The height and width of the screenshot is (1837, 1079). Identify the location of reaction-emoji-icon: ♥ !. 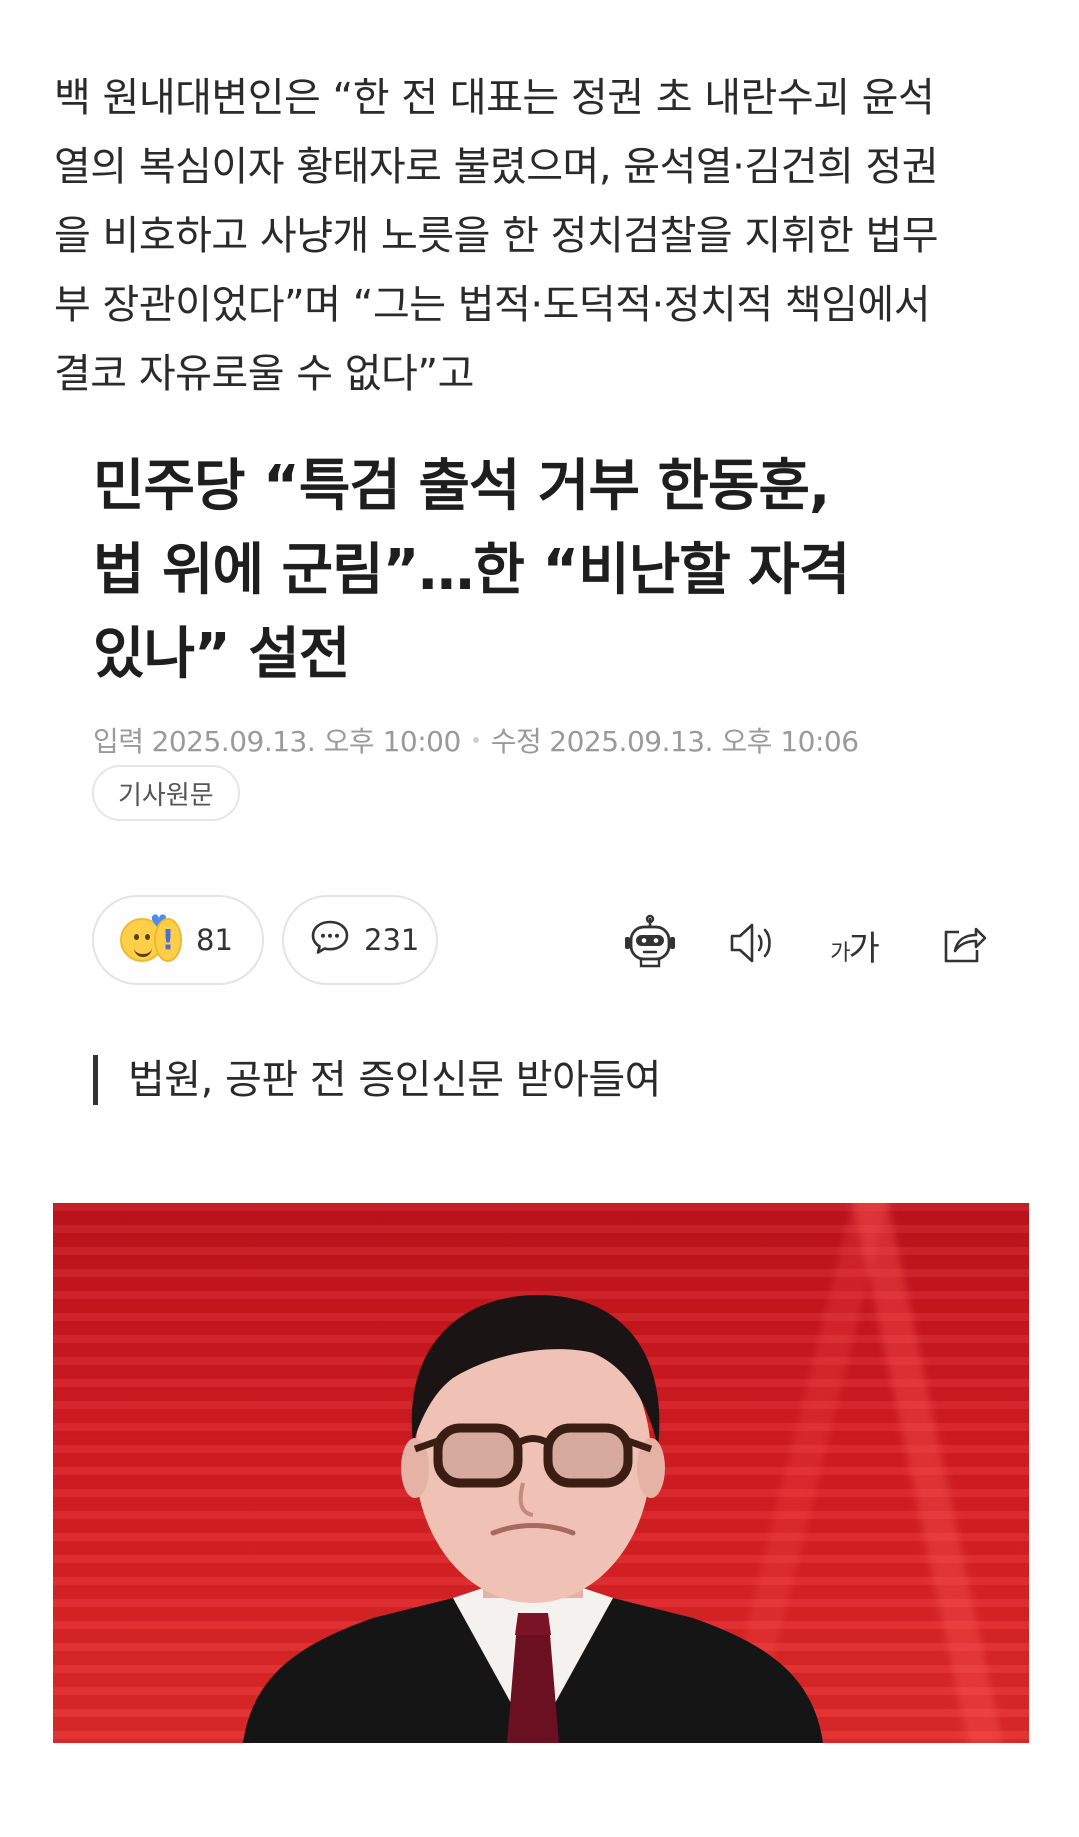
(151, 938).